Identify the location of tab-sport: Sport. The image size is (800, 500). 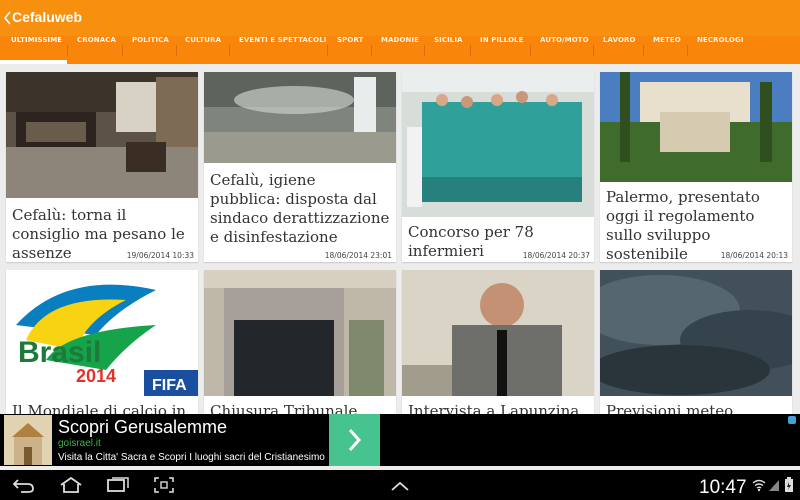
(350, 50).